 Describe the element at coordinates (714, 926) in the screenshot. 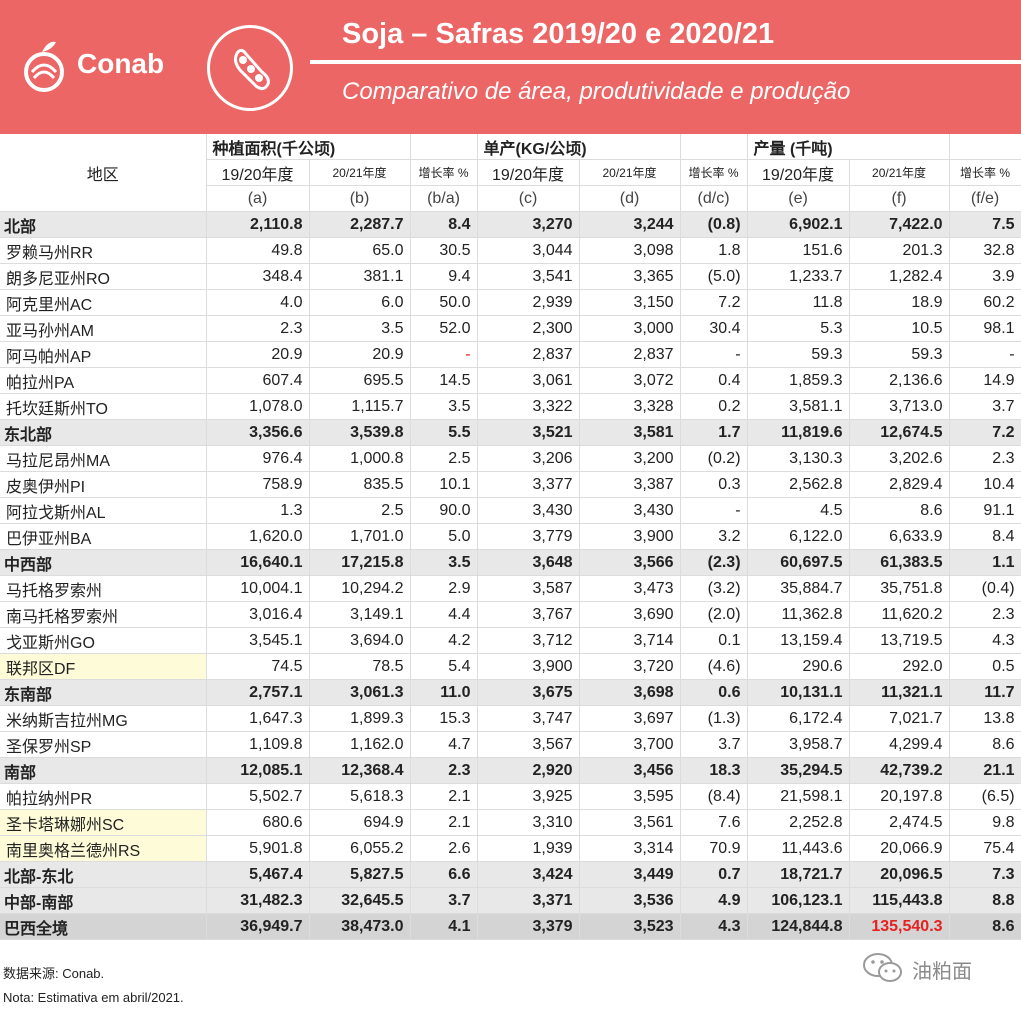

I see `value-cell: 4.3` at that location.